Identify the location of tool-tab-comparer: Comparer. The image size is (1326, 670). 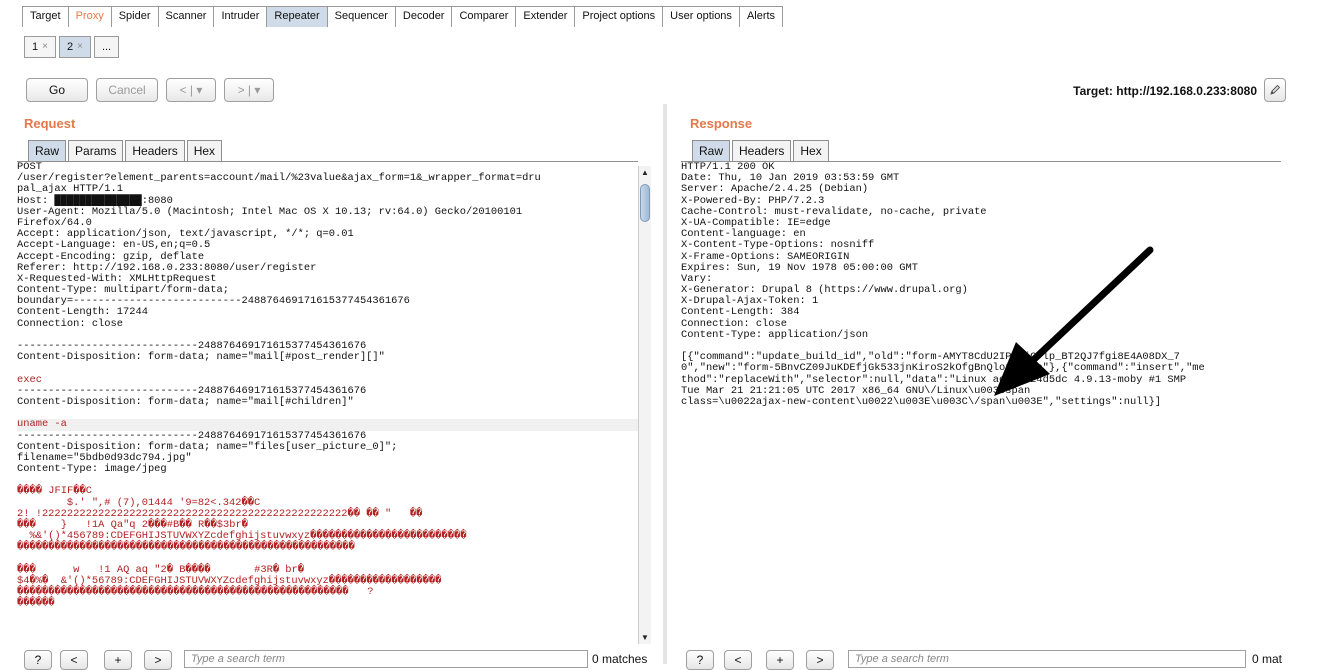
(483, 17).